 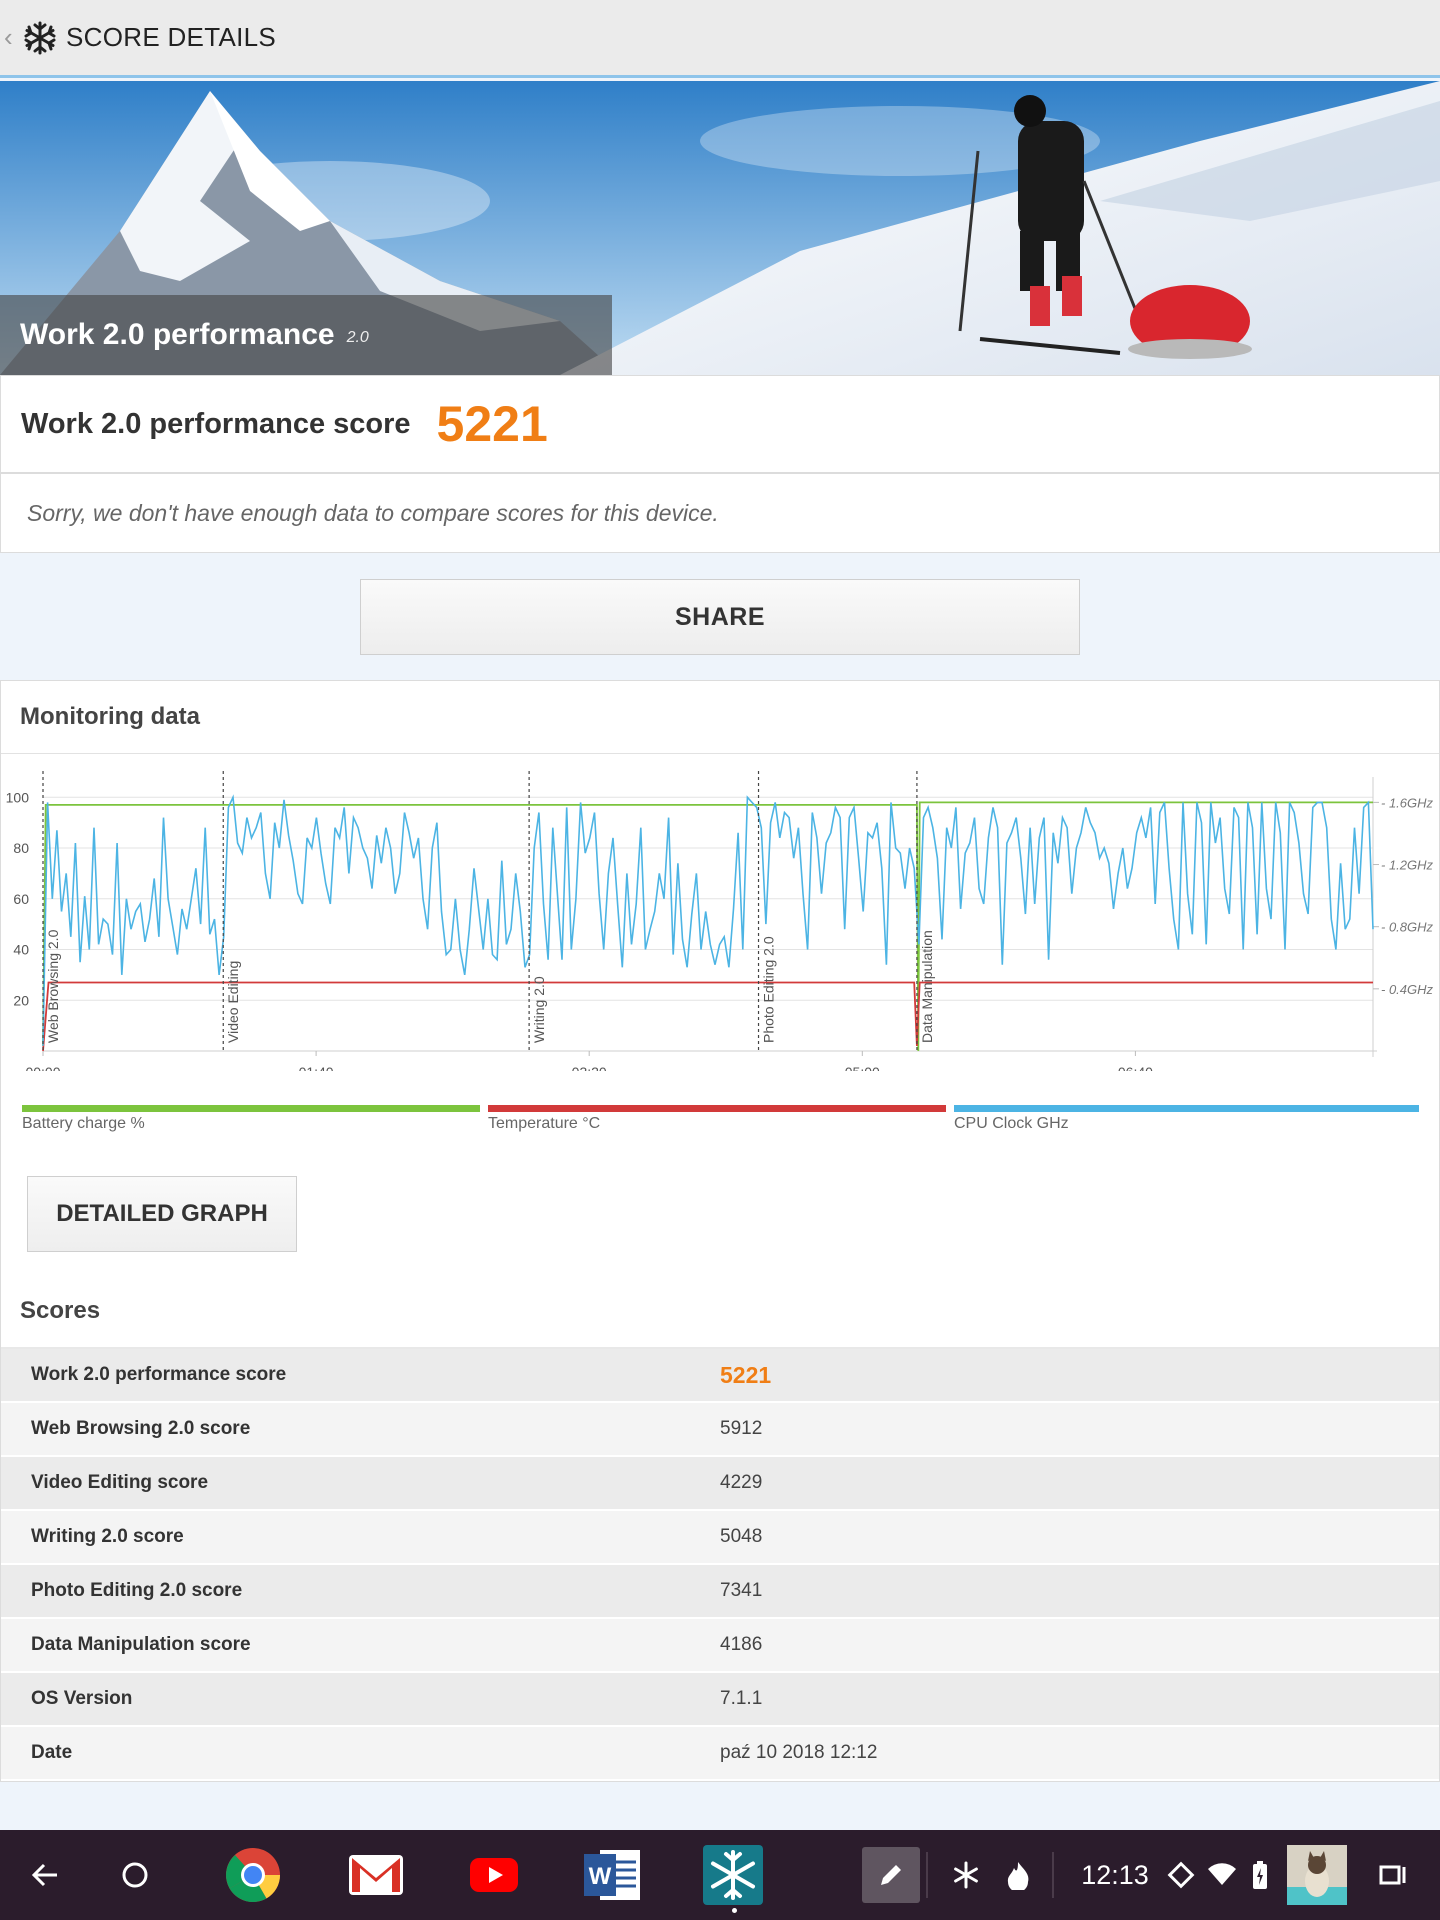 I want to click on y-tick-label: 40, so click(x=21, y=950).